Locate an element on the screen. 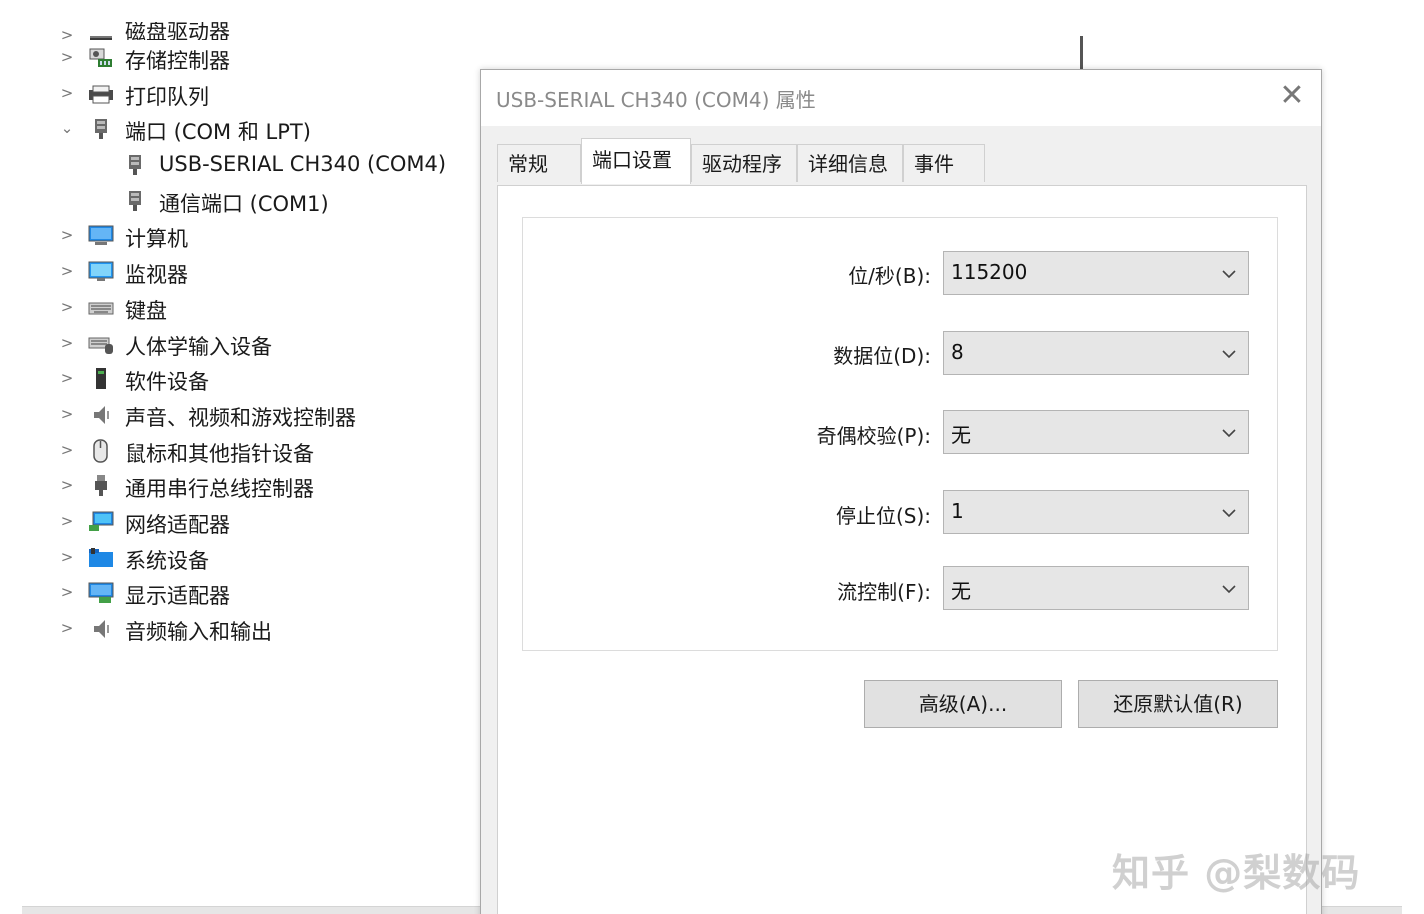 The width and height of the screenshot is (1424, 914). tree-item-label: 计算机 is located at coordinates (156, 239).